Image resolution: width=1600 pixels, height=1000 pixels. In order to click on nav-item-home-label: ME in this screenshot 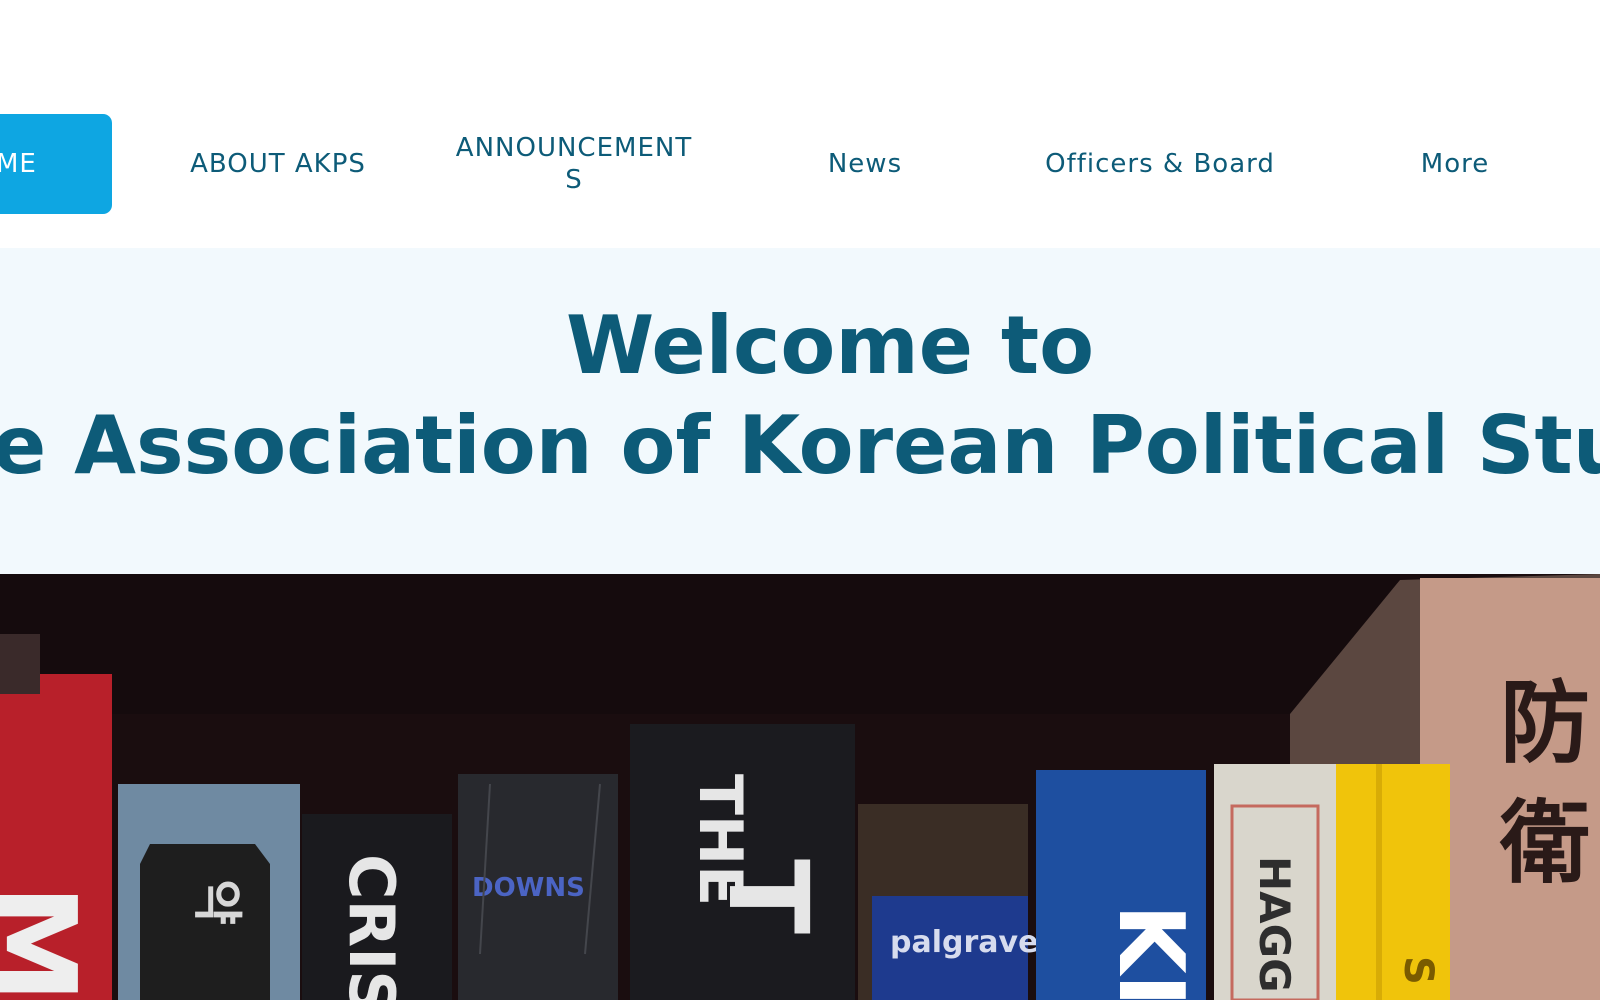, I will do `click(18, 164)`.